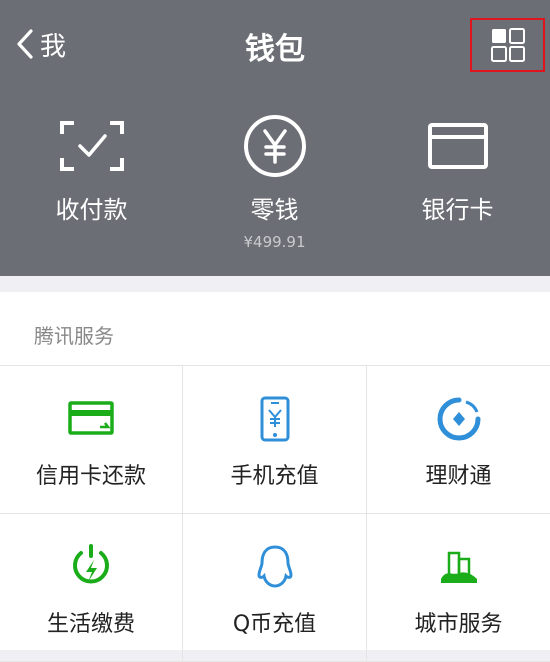 The height and width of the screenshot is (662, 550). I want to click on service-qq-coin: Q币充值, so click(275, 588).